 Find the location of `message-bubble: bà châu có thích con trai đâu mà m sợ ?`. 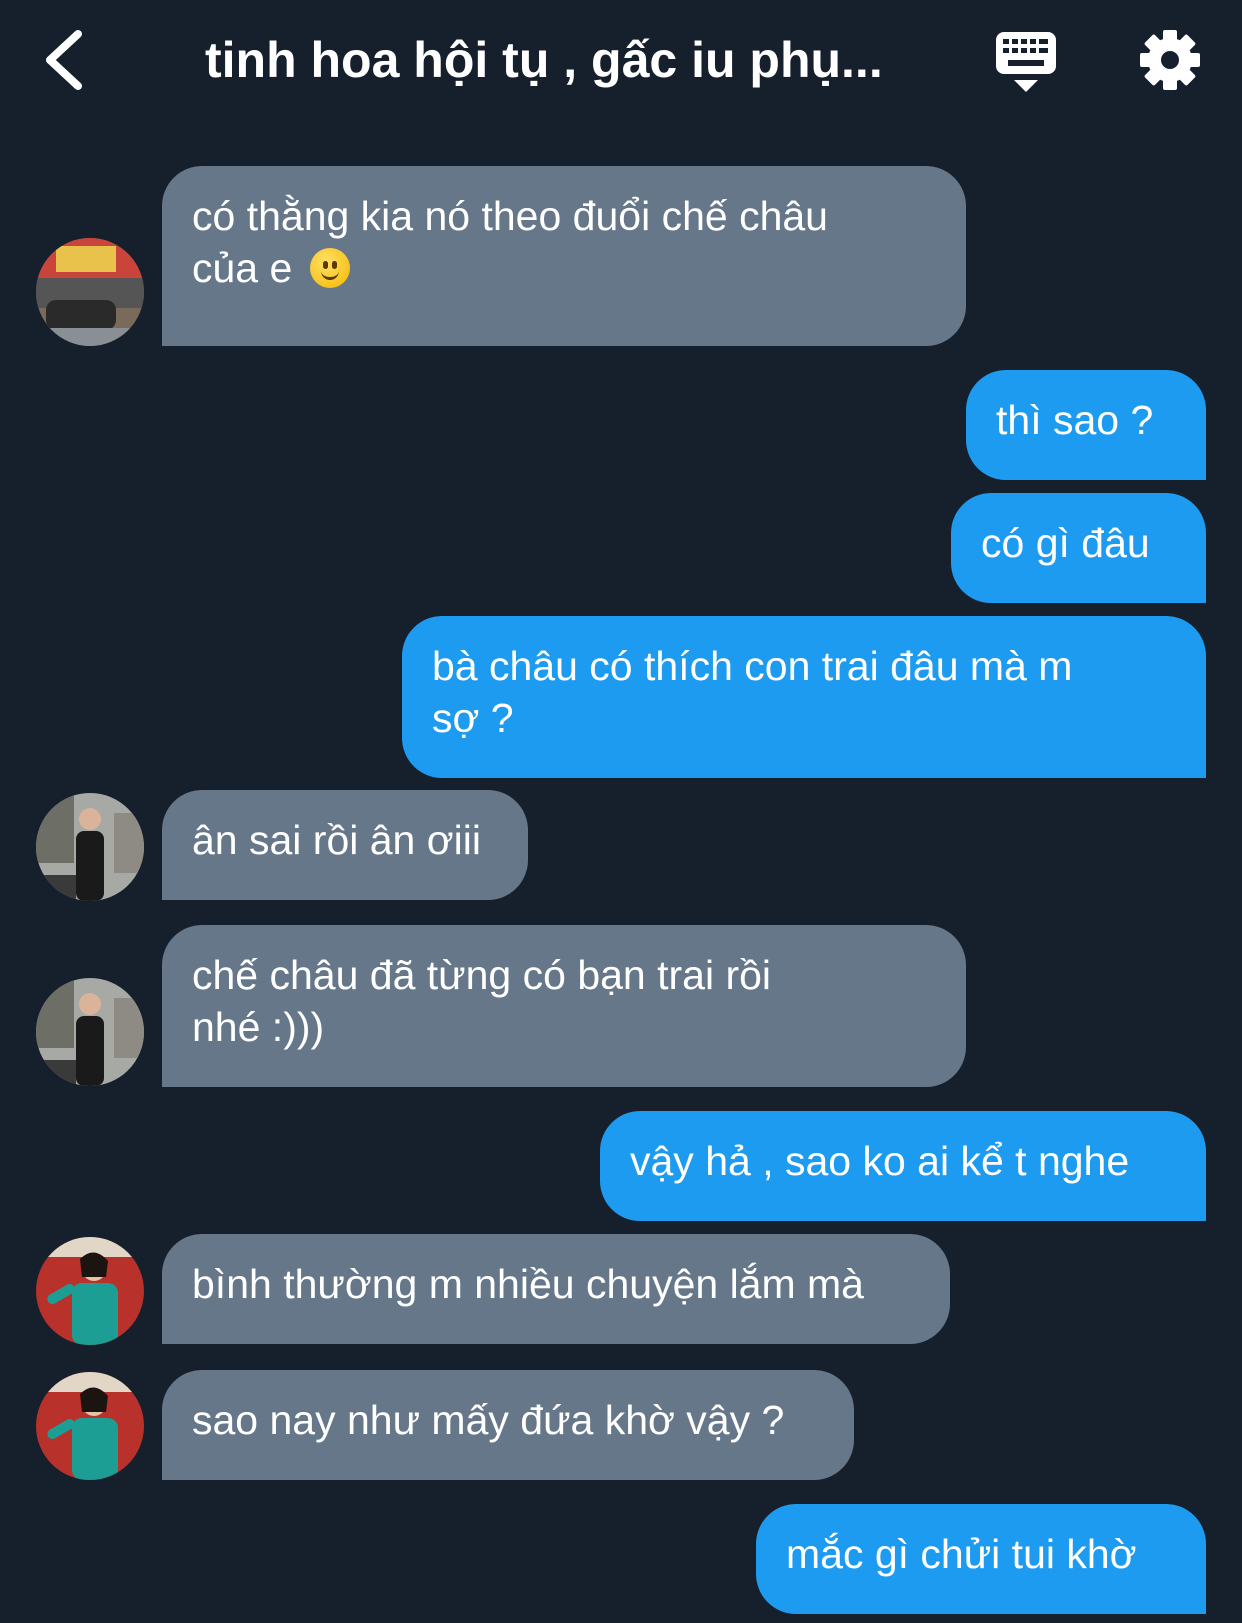

message-bubble: bà châu có thích con trai đâu mà m sợ ? is located at coordinates (804, 697).